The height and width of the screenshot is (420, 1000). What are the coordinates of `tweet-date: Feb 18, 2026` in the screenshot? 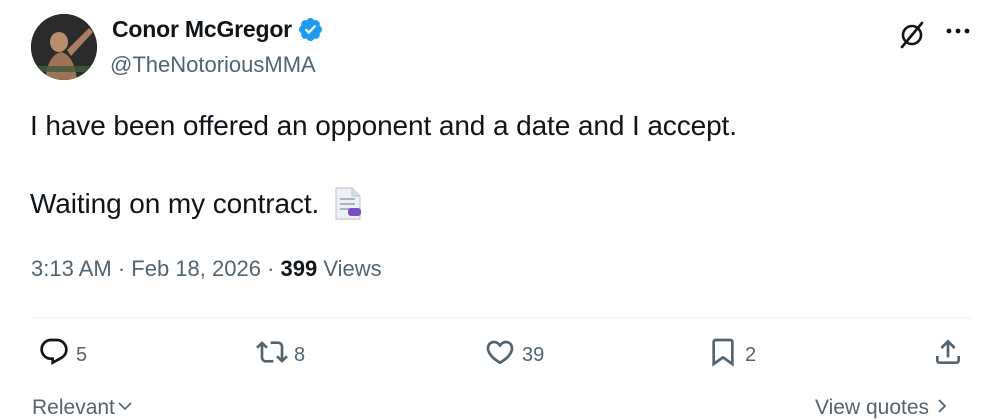 It's located at (196, 269).